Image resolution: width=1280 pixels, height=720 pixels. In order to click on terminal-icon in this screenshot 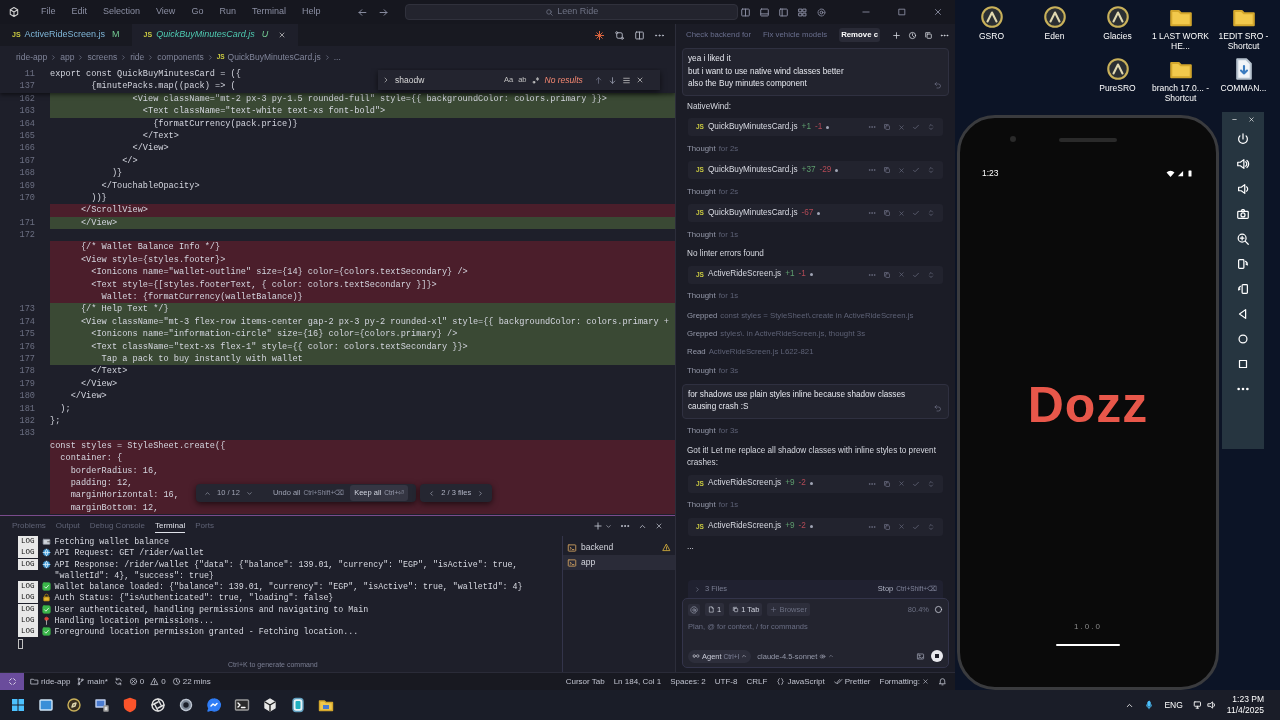, I will do `click(242, 705)`.